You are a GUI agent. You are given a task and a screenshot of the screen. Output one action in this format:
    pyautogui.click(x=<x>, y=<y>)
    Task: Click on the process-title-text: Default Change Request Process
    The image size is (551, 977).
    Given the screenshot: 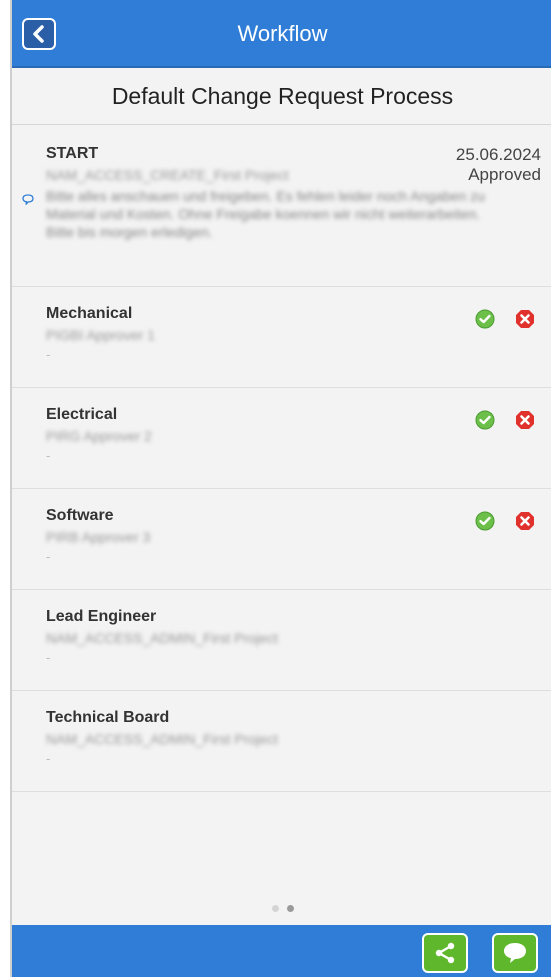 What is the action you would take?
    pyautogui.click(x=282, y=95)
    